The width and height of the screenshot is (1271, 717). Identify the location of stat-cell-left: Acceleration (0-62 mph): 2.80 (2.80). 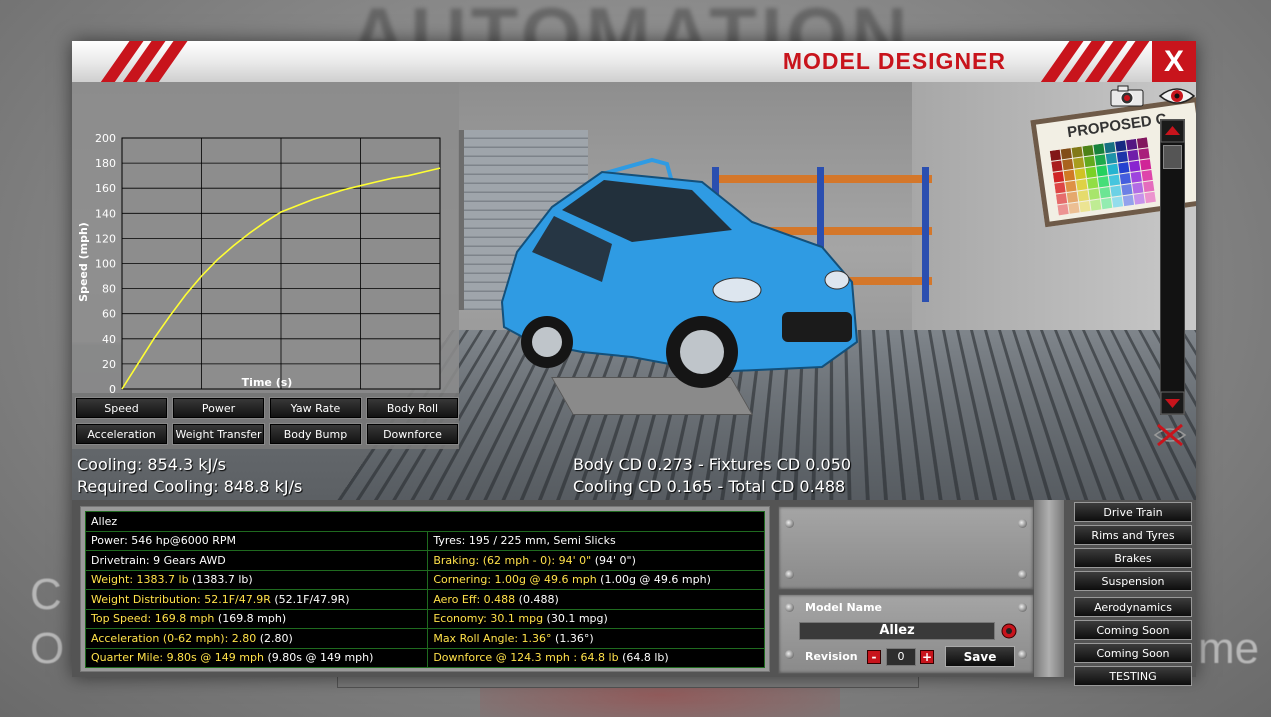
(256, 638).